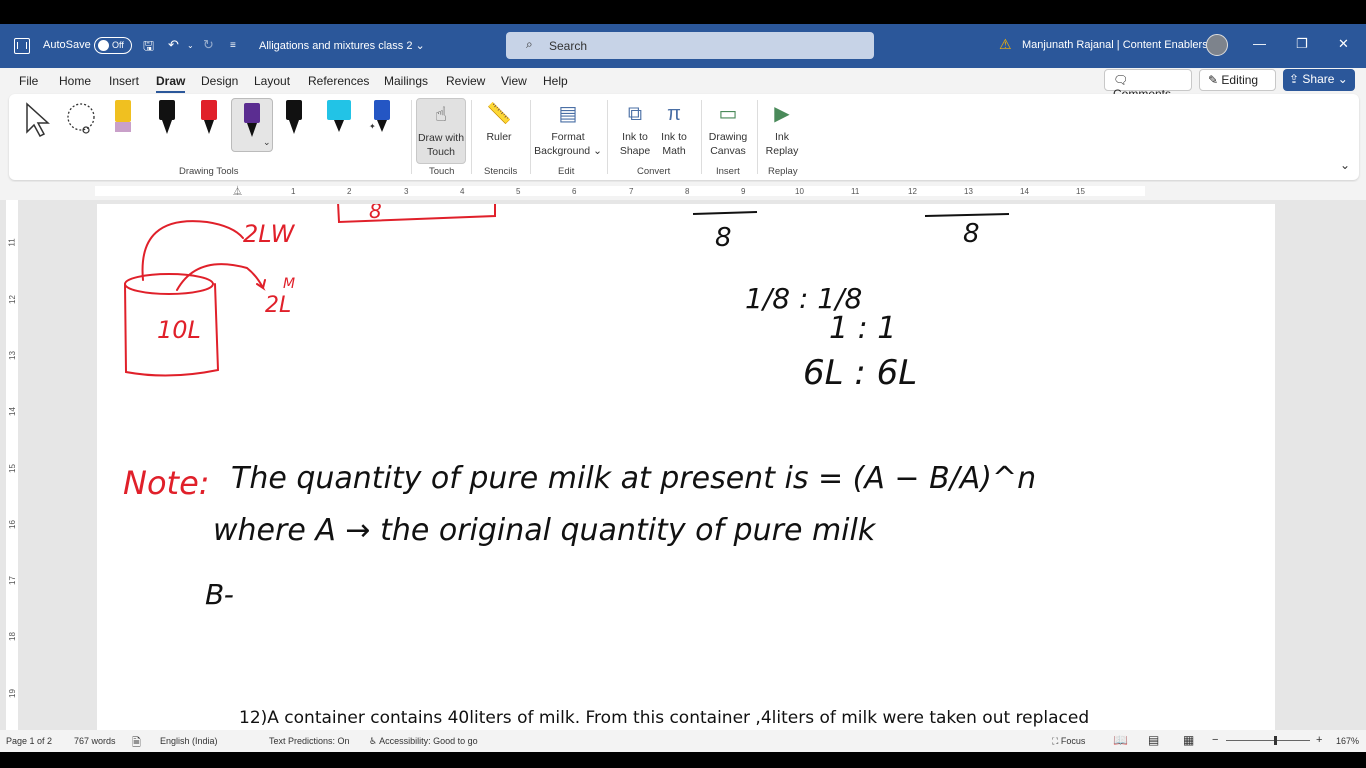 The width and height of the screenshot is (1366, 768). What do you see at coordinates (499, 121) in the screenshot?
I see `ruler-button: 📏 Ruler` at bounding box center [499, 121].